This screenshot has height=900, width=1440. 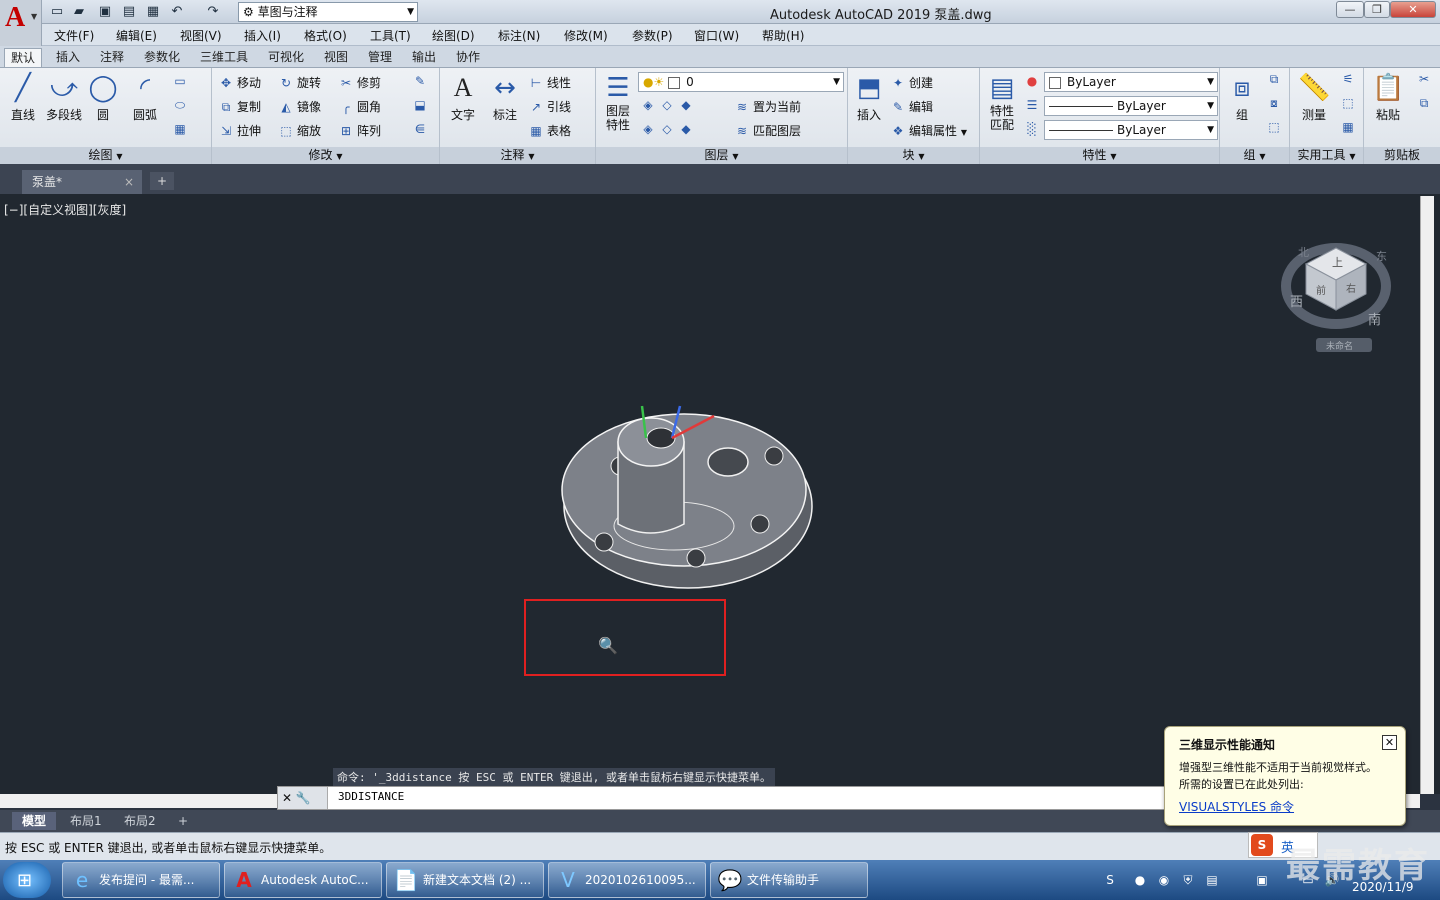 I want to click on redo-icon: ↷, so click(x=213, y=12).